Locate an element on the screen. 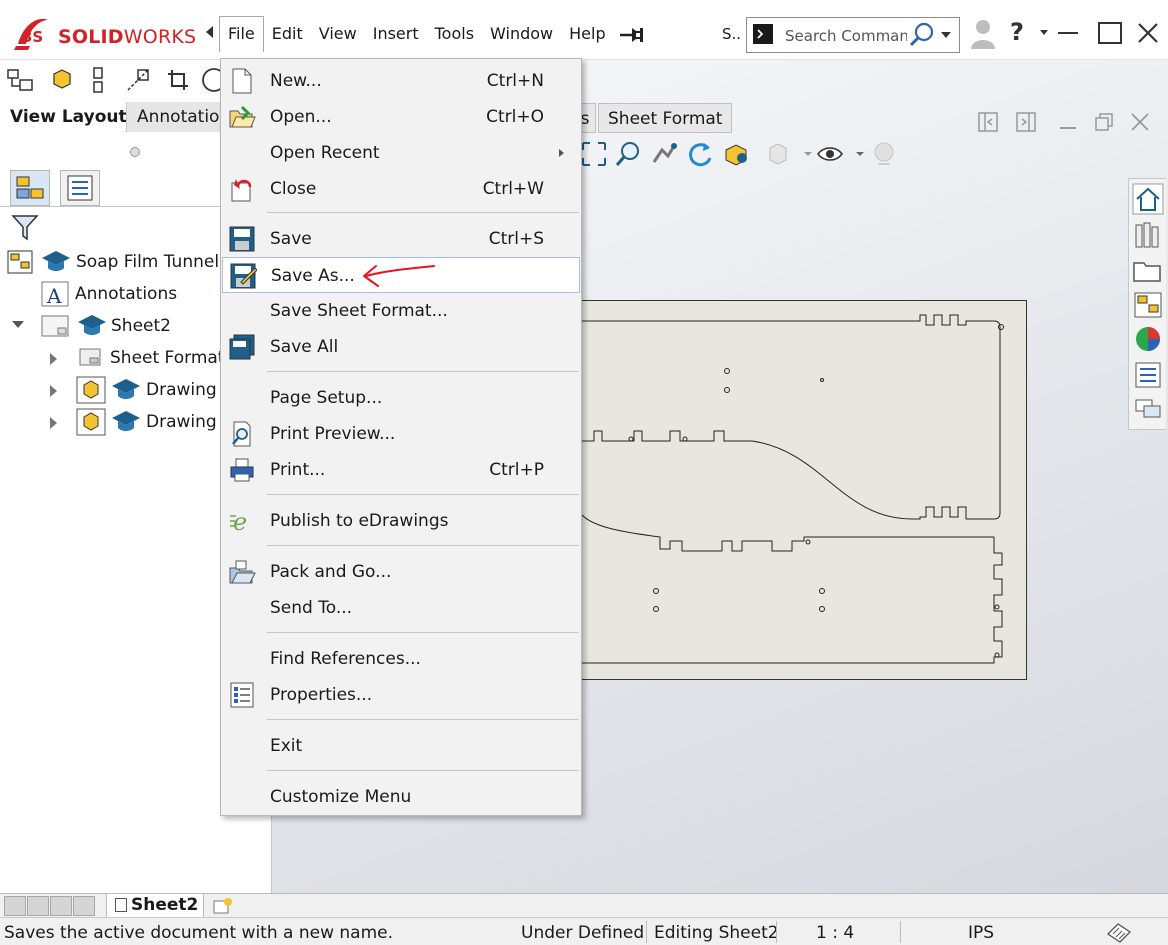  tab-sheet2: Sheet2 is located at coordinates (155, 906).